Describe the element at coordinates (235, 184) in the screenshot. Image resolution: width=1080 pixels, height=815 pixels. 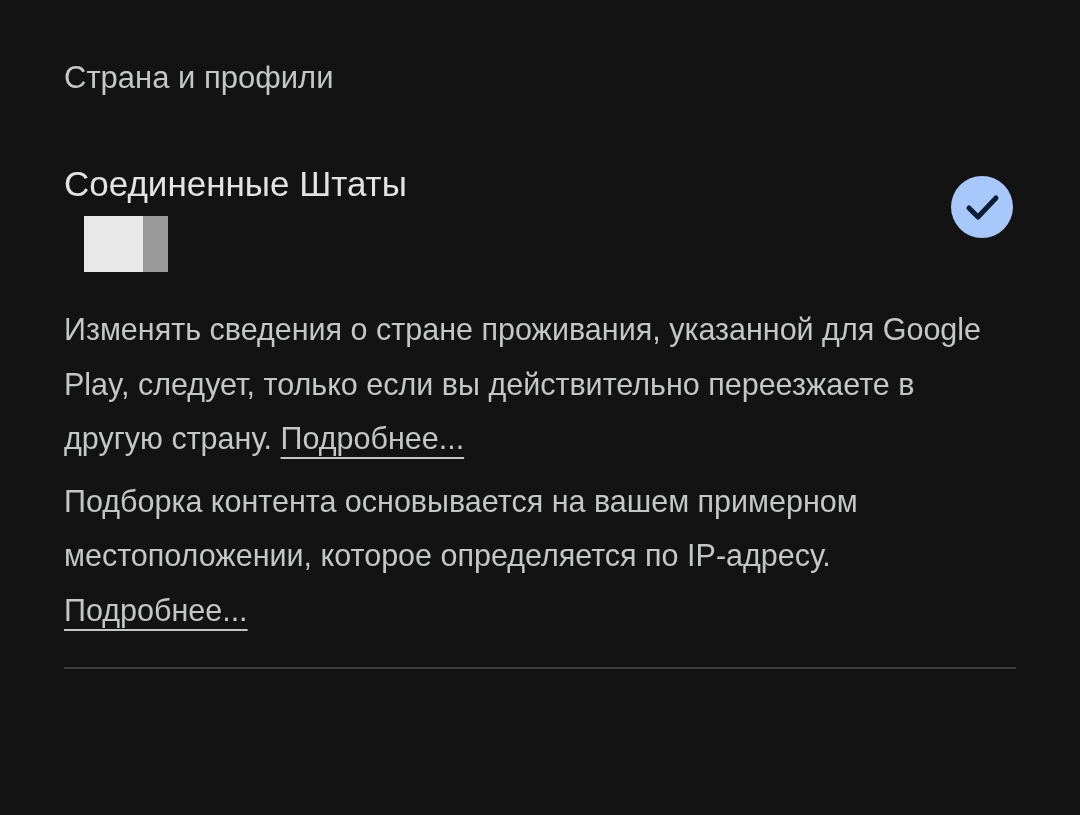
I see `country-name: Соединенные Штаты` at that location.